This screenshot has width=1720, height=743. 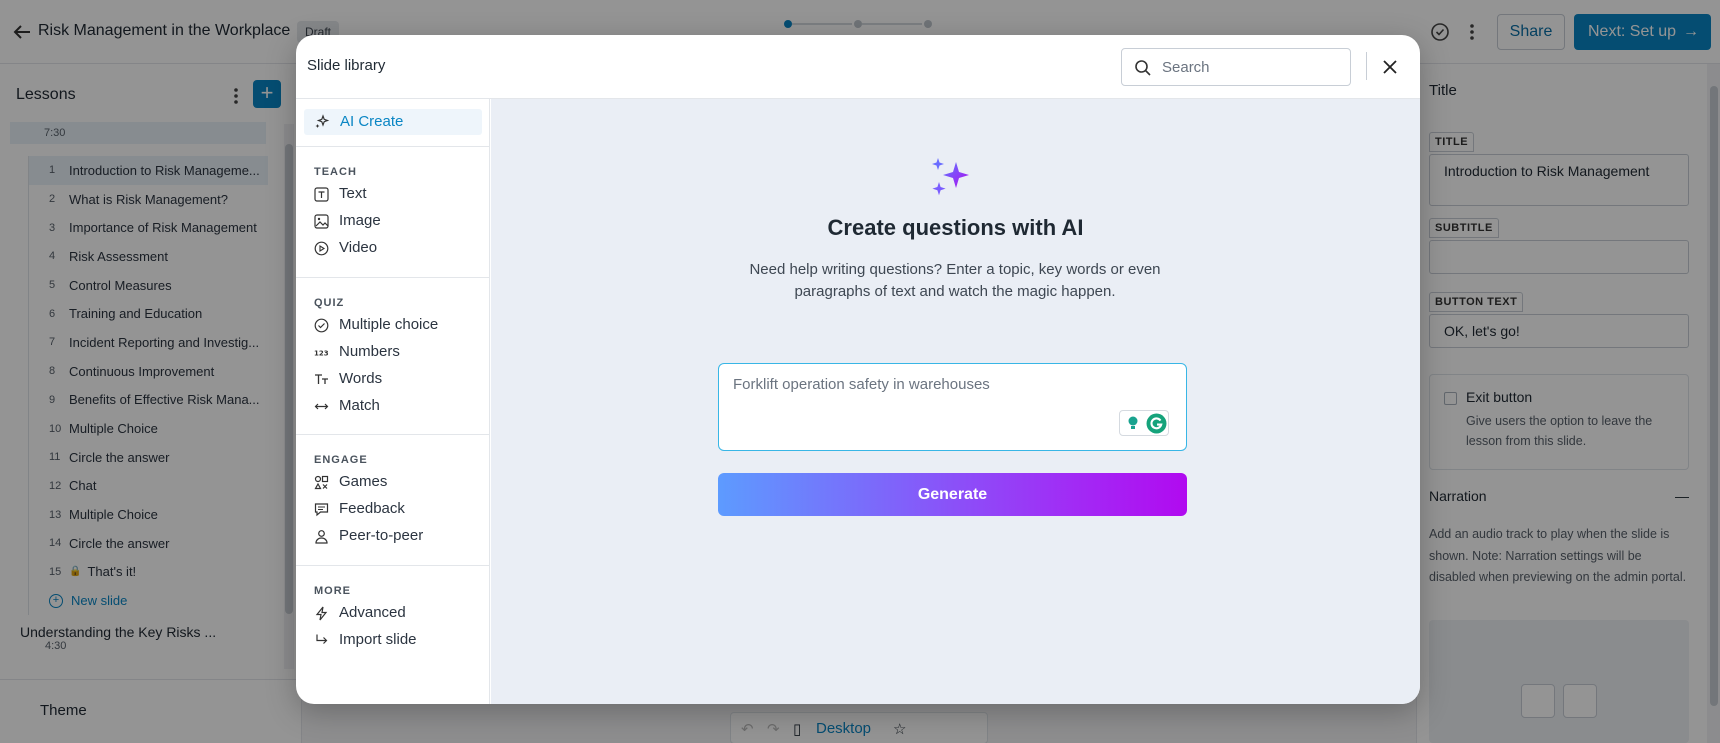 I want to click on modal-title: Slide library, so click(x=346, y=65).